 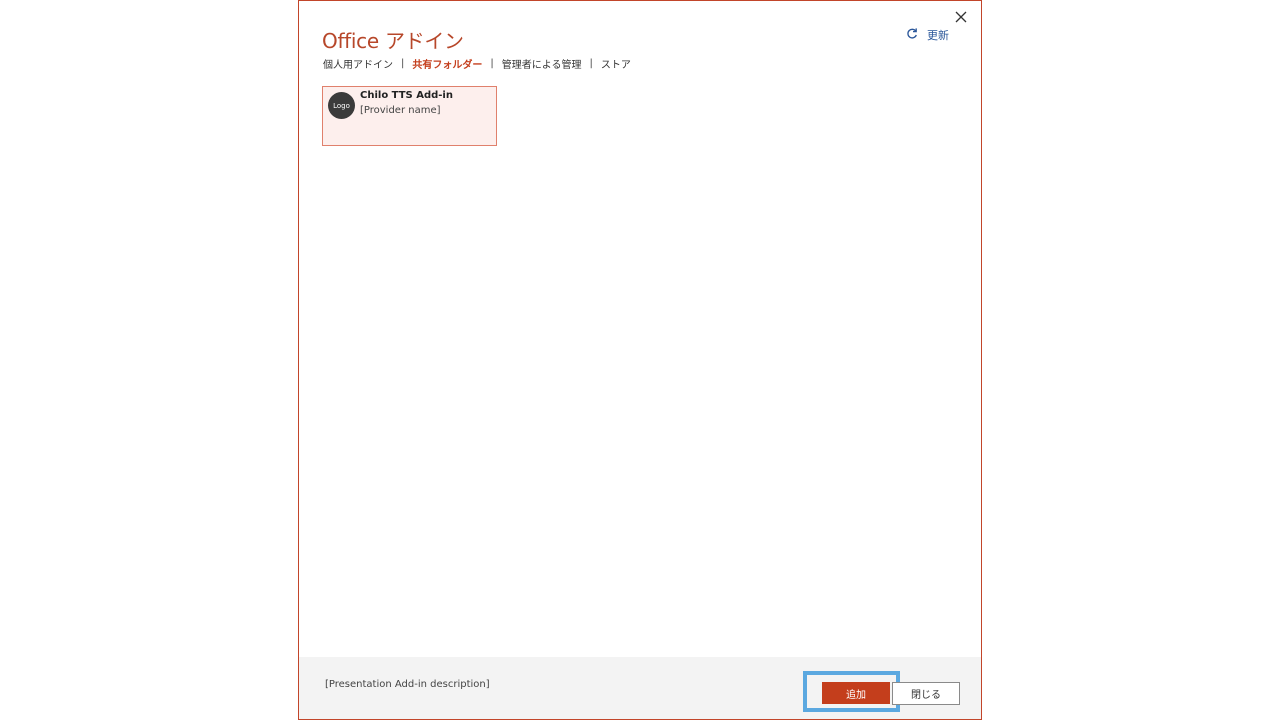 I want to click on dialog-footer: [Presentation Add-in description] 追加 閉じる, so click(x=640, y=688).